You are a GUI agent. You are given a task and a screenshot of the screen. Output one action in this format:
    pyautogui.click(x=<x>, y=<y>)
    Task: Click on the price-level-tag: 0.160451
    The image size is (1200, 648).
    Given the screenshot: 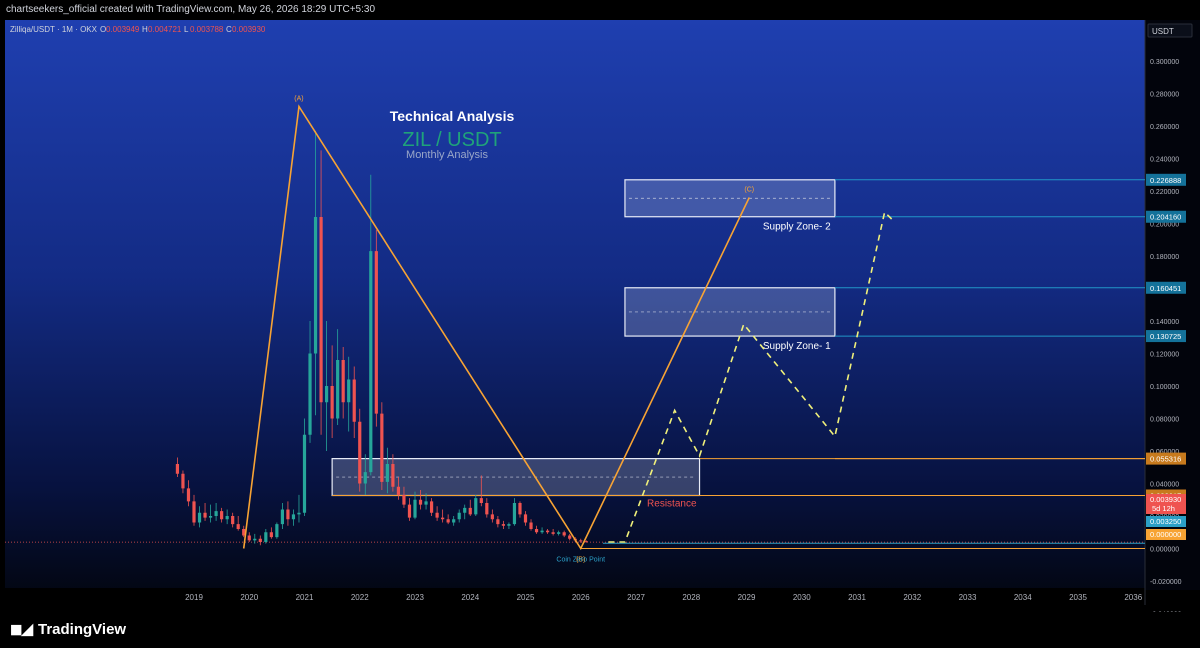 What is the action you would take?
    pyautogui.click(x=1165, y=288)
    